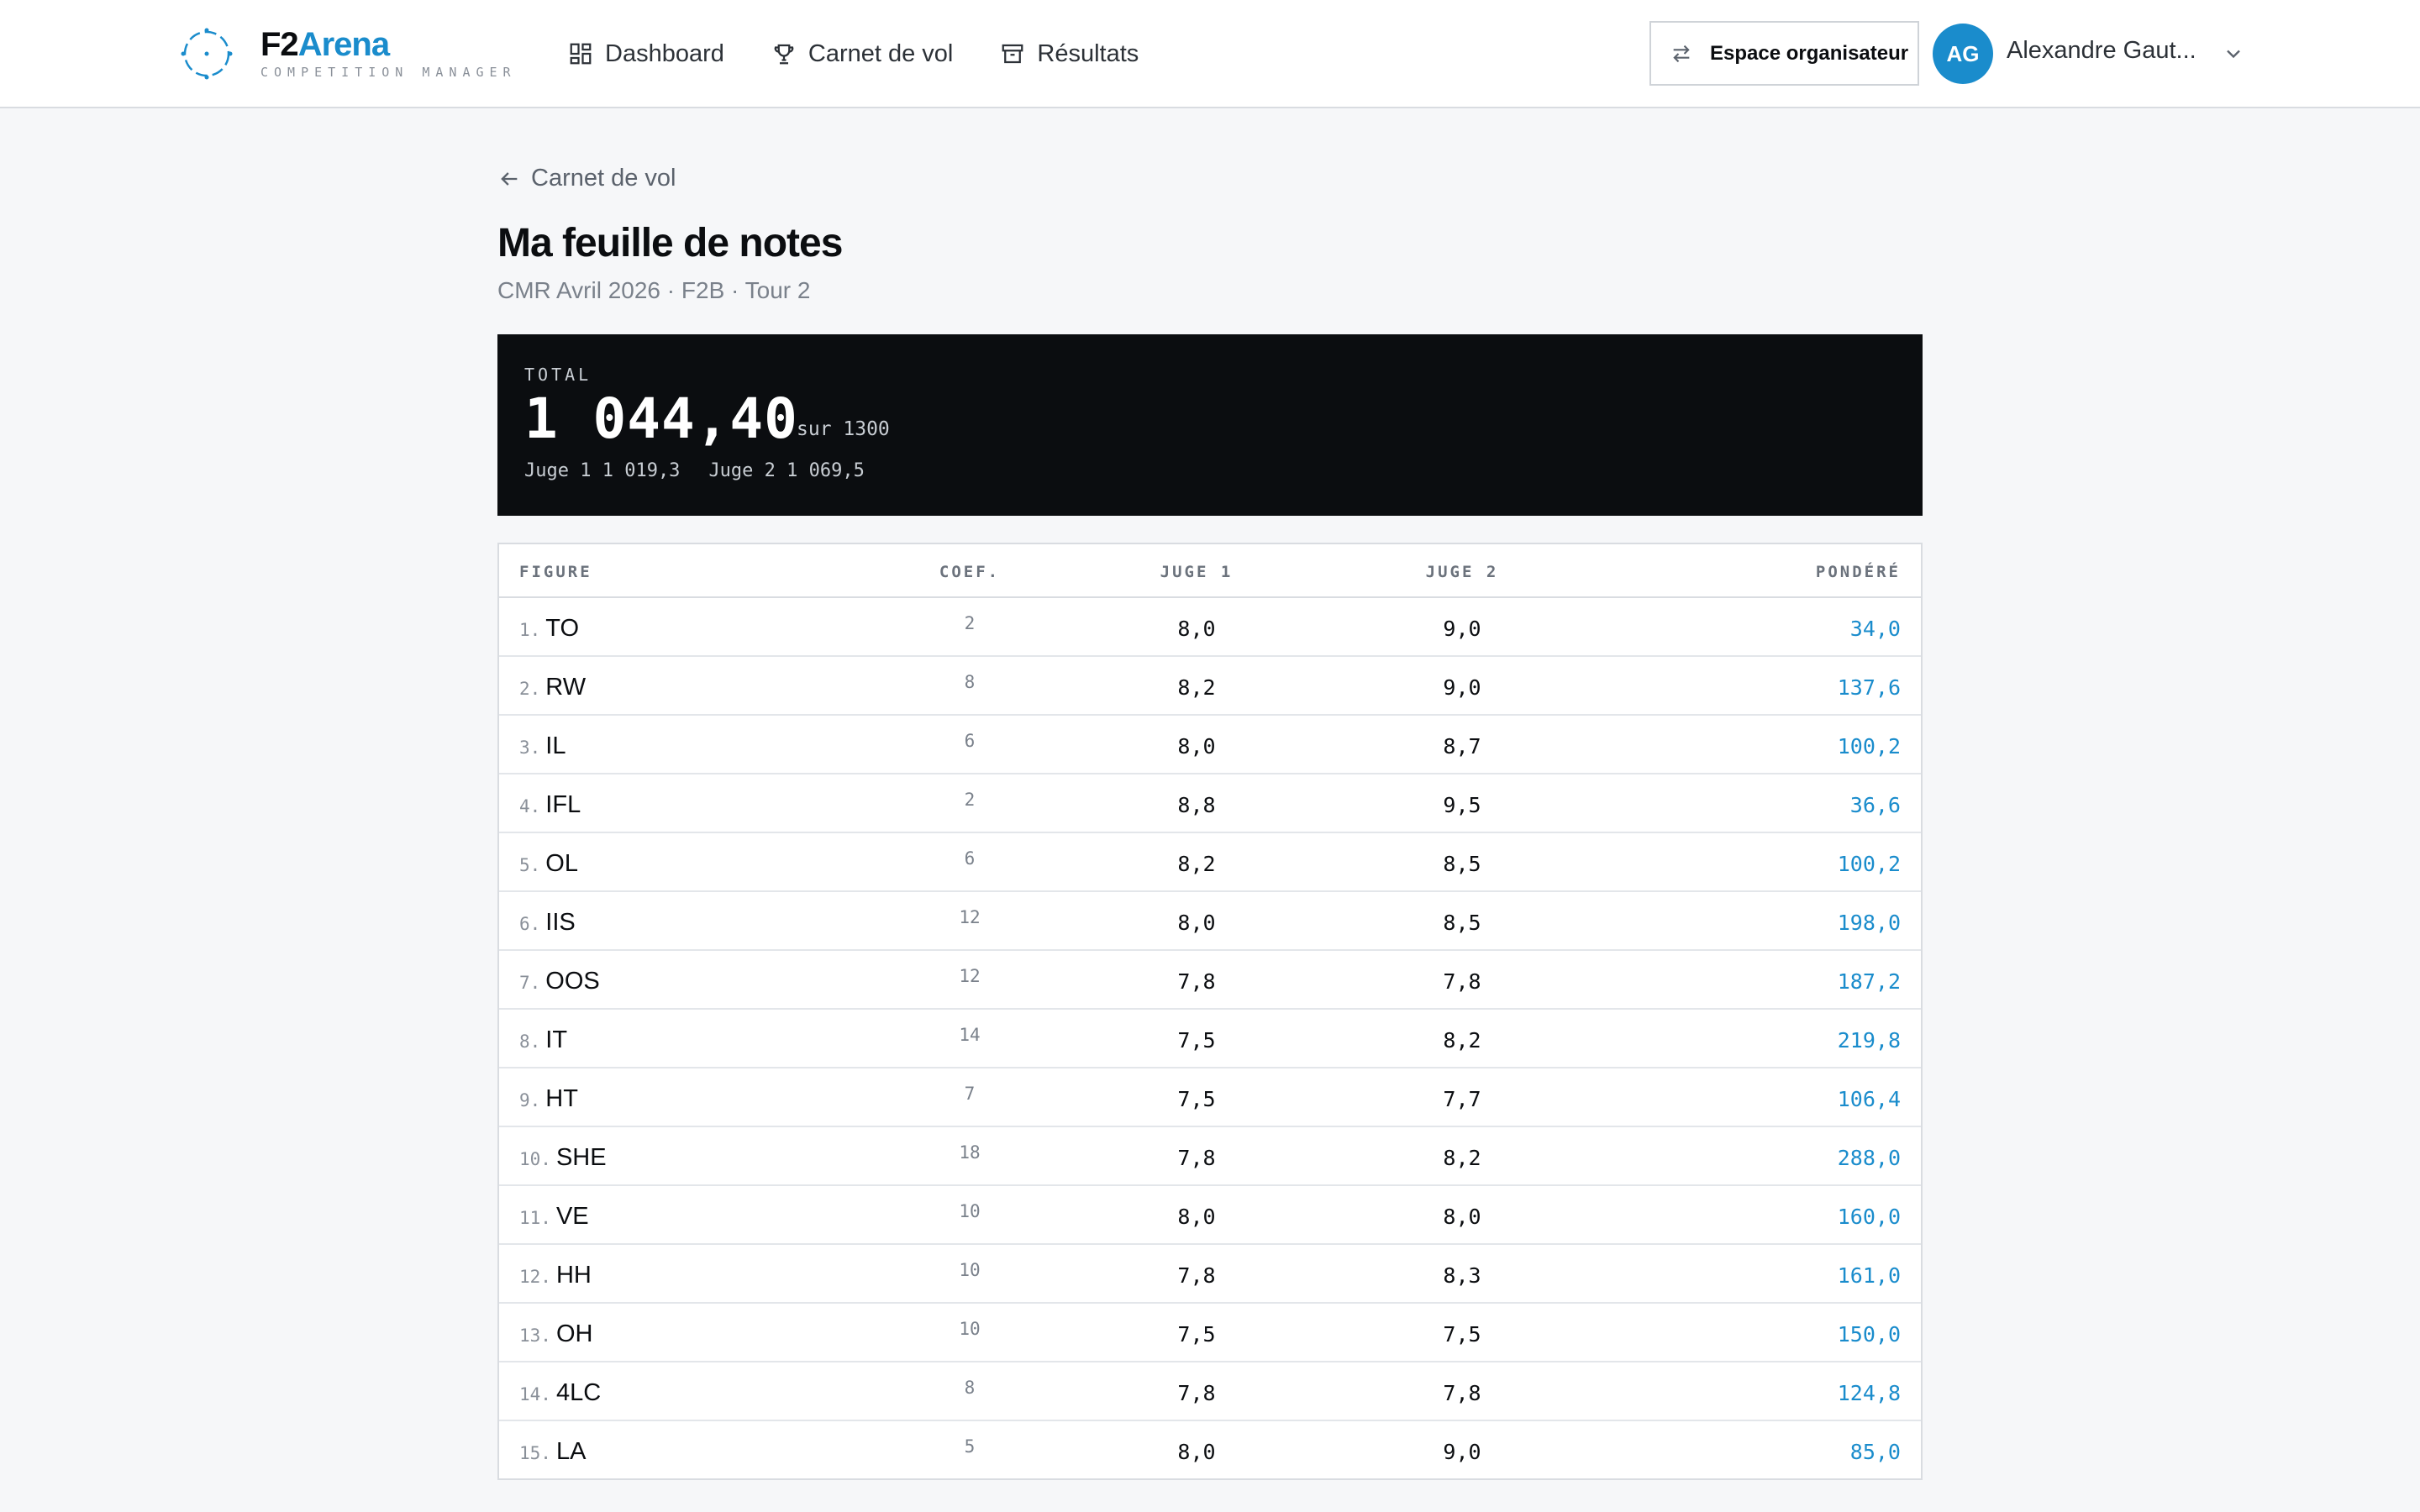  I want to click on nav-carnet-label: Carnet de vol, so click(881, 53).